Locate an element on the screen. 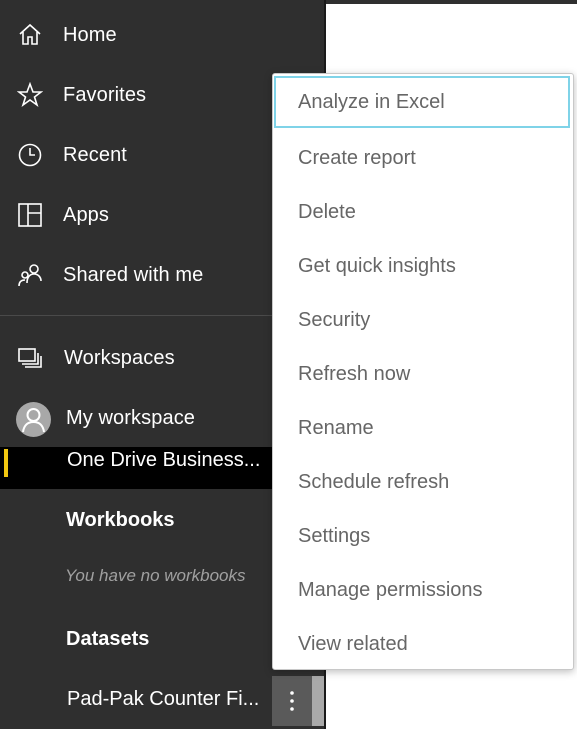  menu-item-view-related: View related is located at coordinates (423, 644).